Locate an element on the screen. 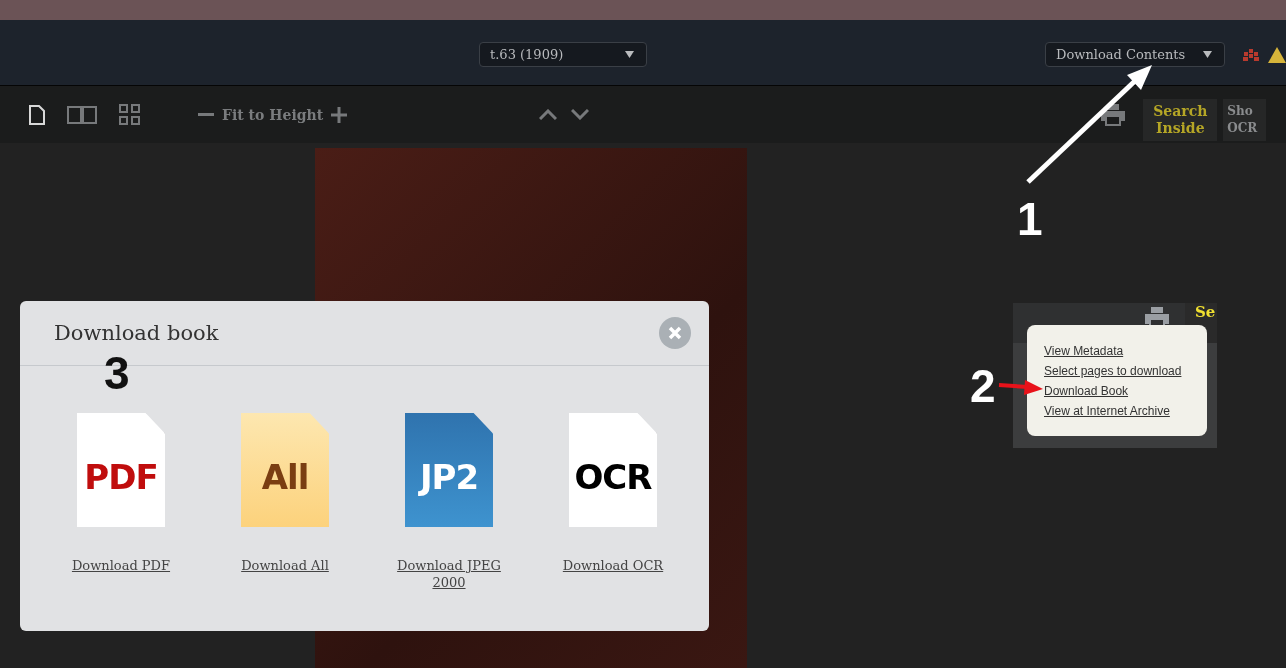  menu-link: Select pages to download is located at coordinates (1125, 371).